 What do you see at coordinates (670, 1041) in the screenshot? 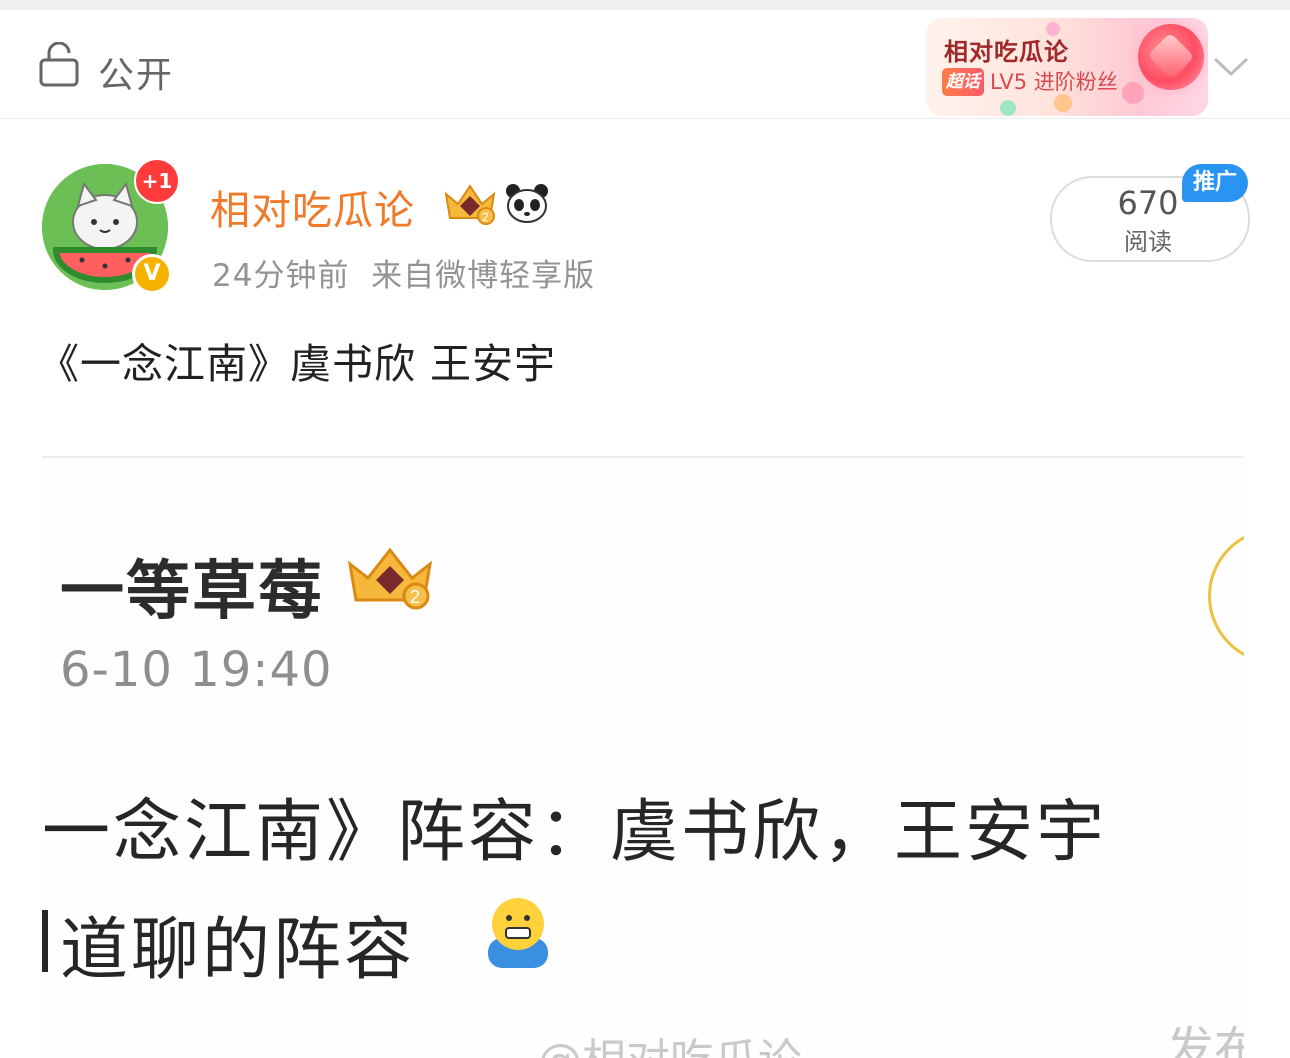
I see `image-watermark: @相对吃瓜论` at bounding box center [670, 1041].